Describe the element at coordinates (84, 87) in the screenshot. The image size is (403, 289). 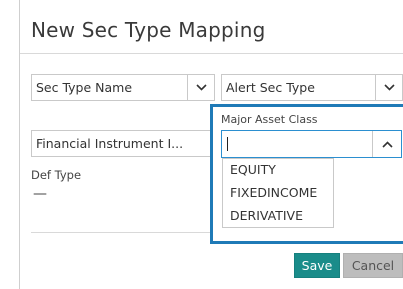
I see `sec-type-name-value: Sec Type Name` at that location.